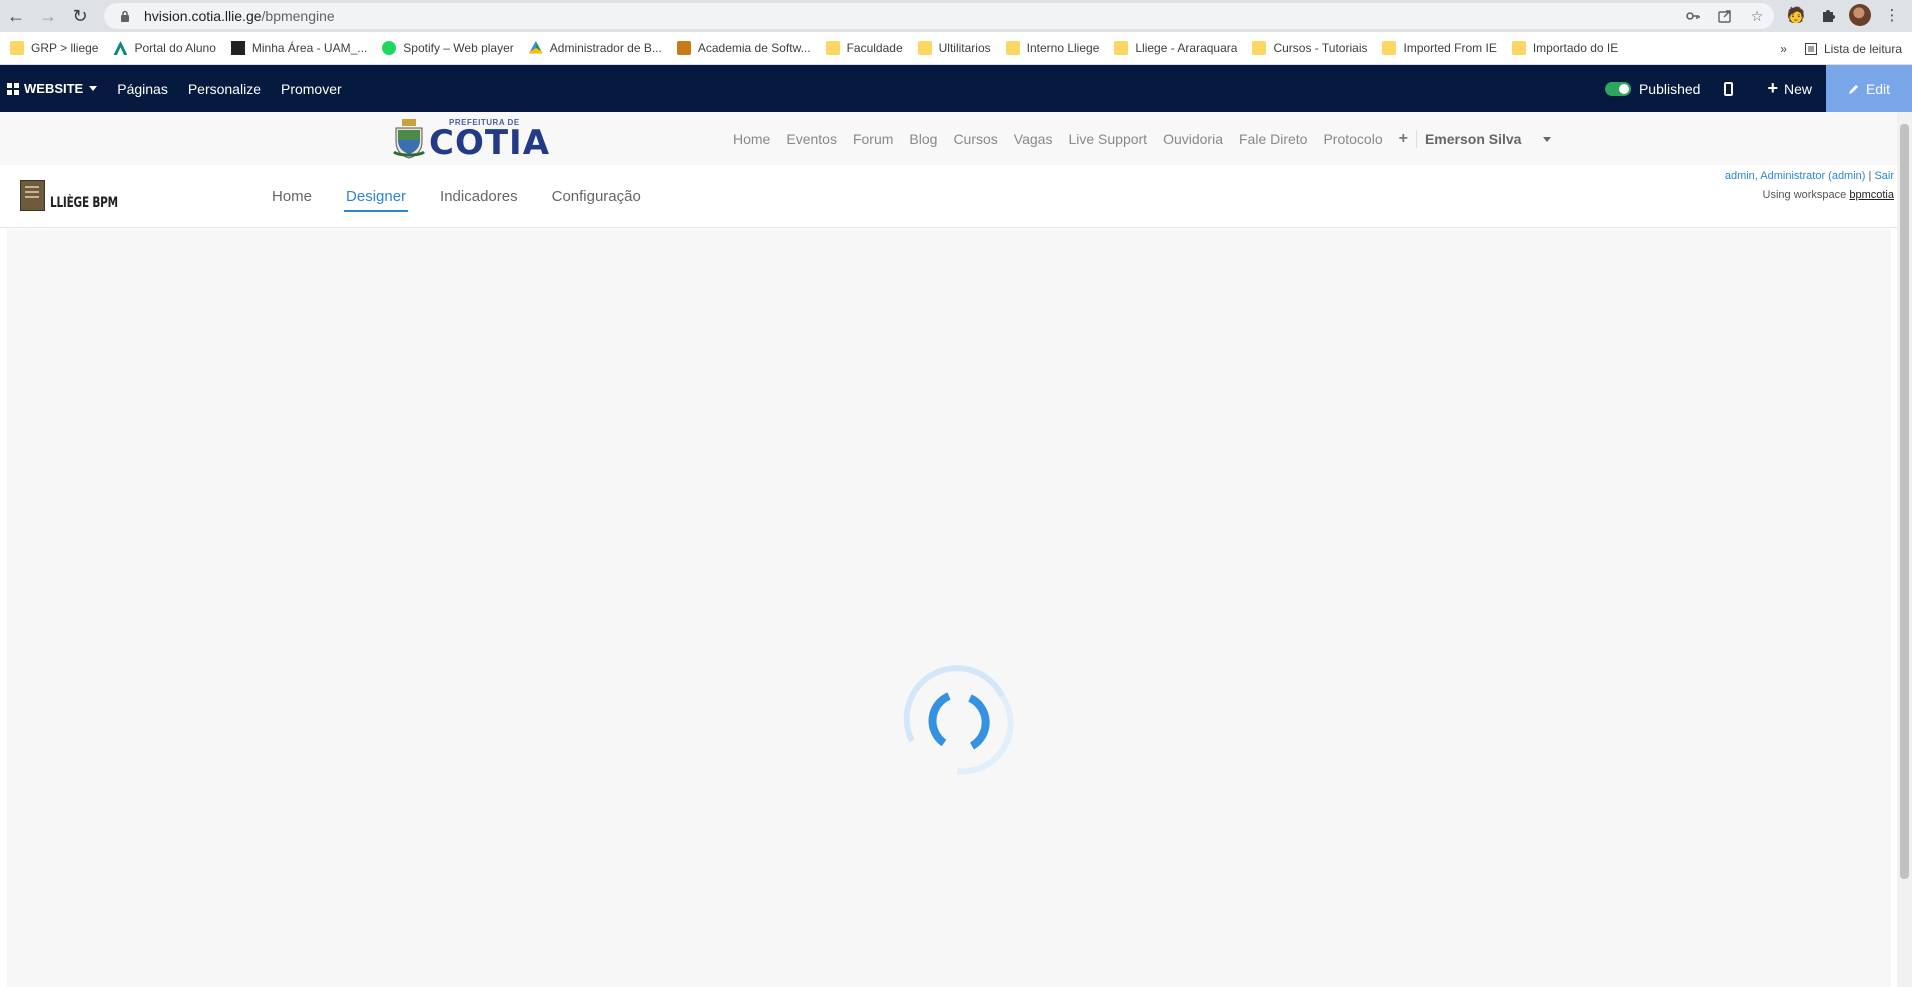 The image size is (1912, 987). Describe the element at coordinates (939, 16) in the screenshot. I see `address-bar: hvision.cotia.llie.ge/bpmengine ☆` at that location.